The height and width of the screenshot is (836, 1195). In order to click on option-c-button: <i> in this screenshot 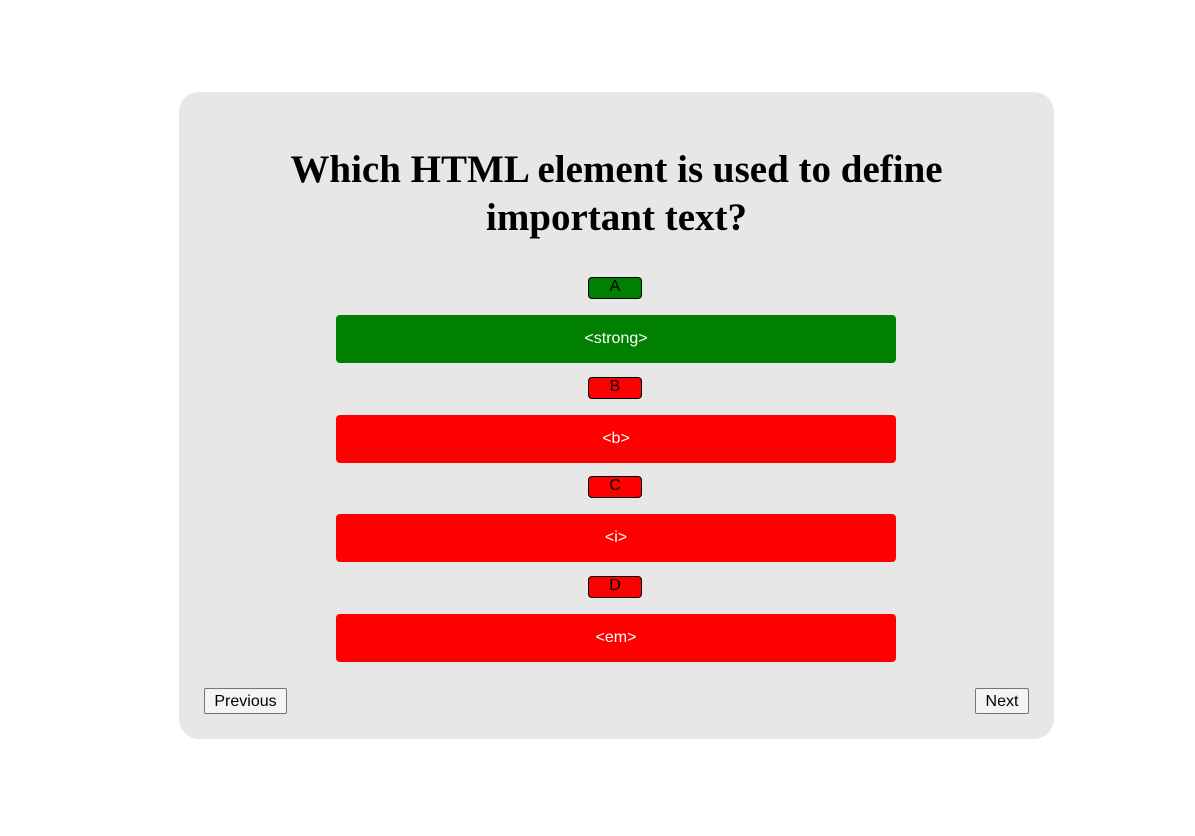, I will do `click(616, 538)`.